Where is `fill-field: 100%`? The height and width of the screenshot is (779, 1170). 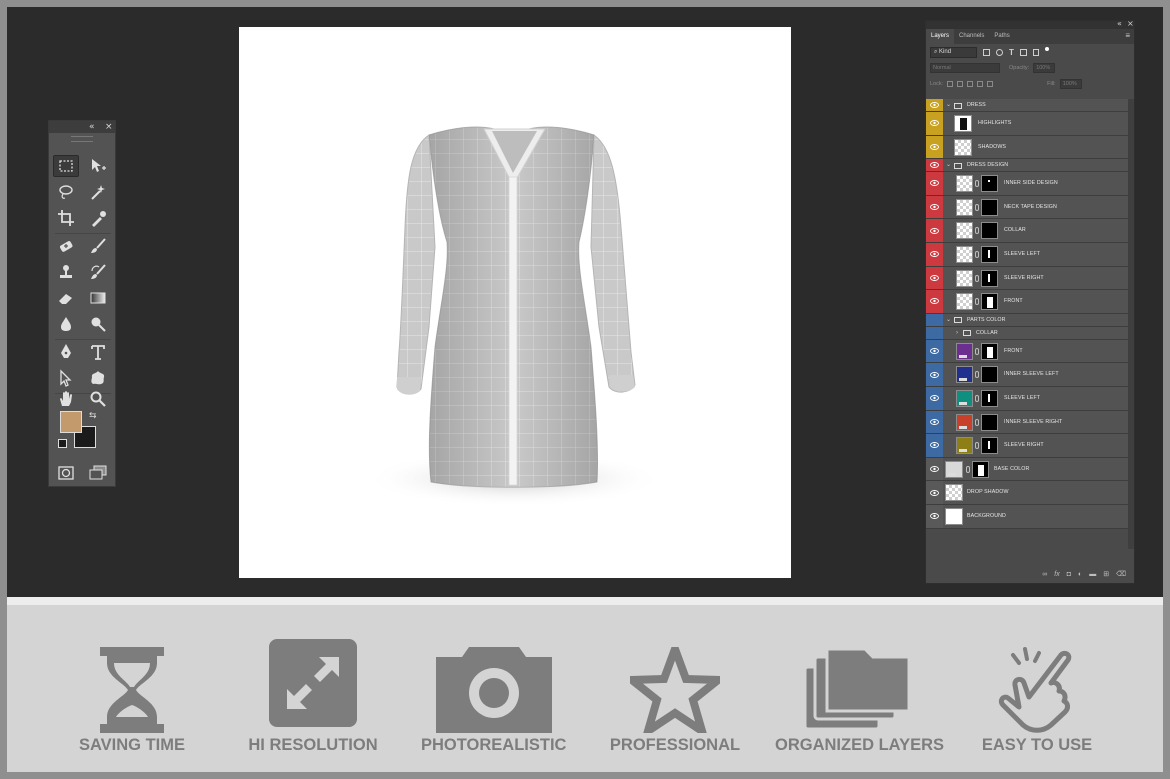
fill-field: 100% is located at coordinates (1070, 84).